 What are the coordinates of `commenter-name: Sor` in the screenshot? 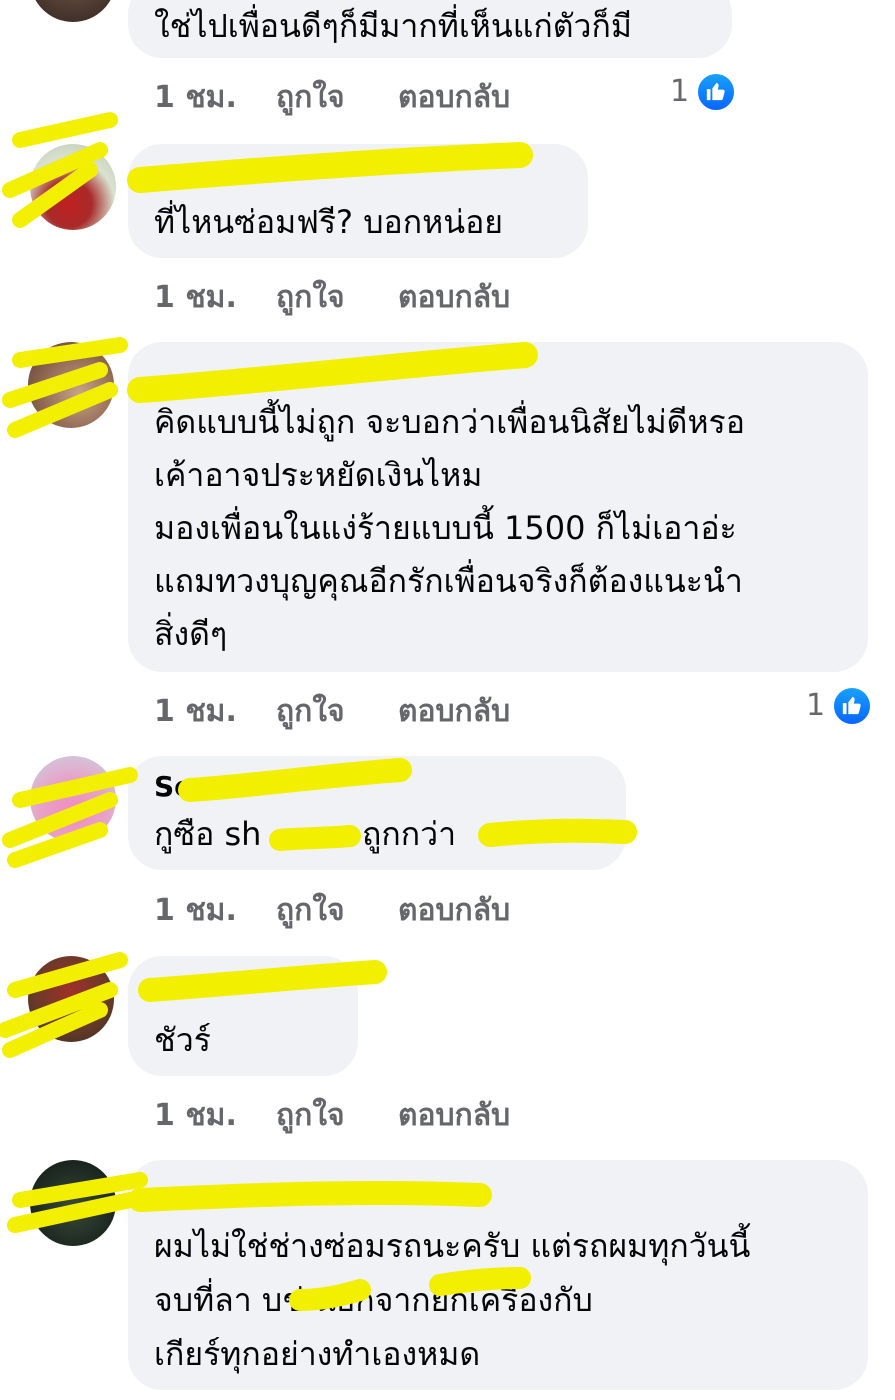 It's located at (180, 786).